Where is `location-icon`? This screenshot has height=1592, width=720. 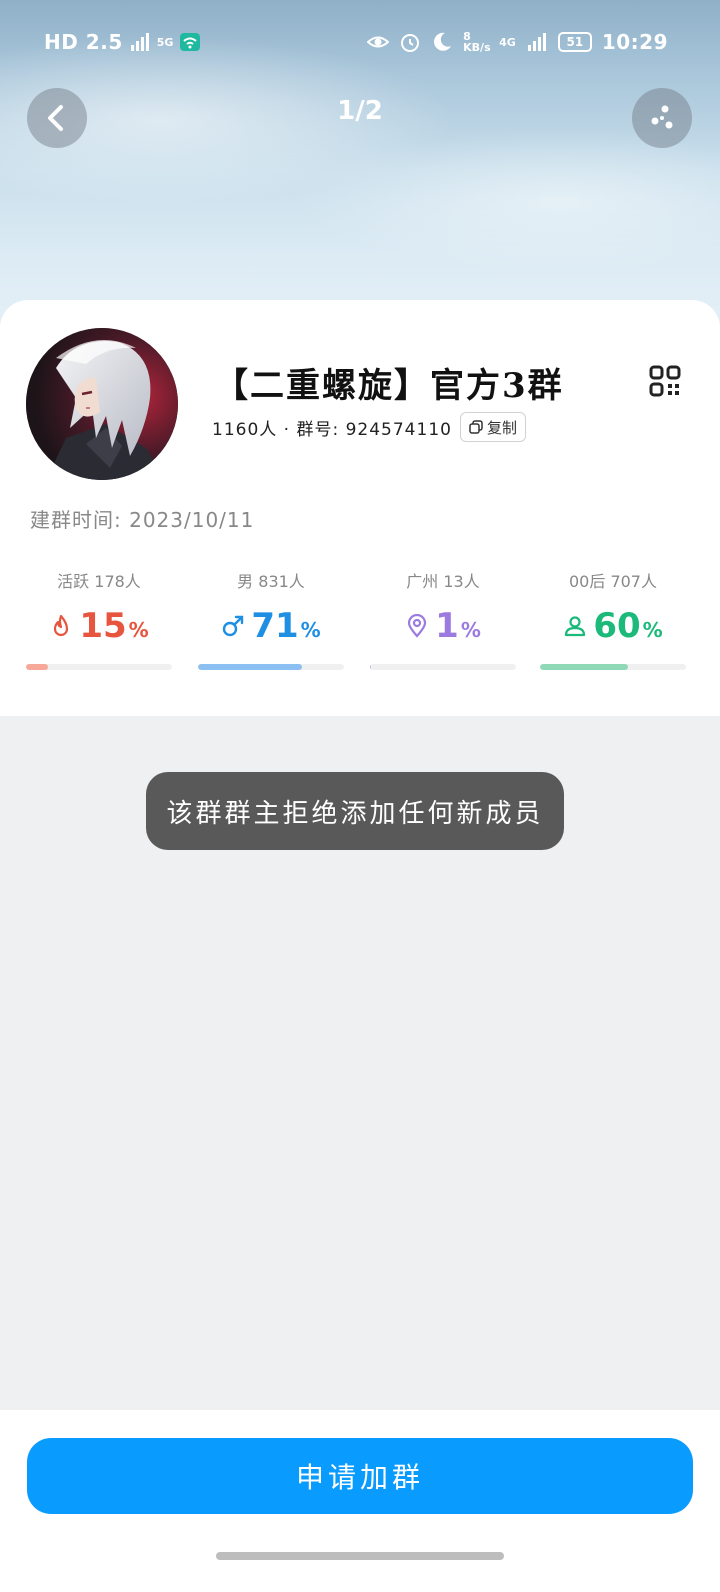 location-icon is located at coordinates (417, 626).